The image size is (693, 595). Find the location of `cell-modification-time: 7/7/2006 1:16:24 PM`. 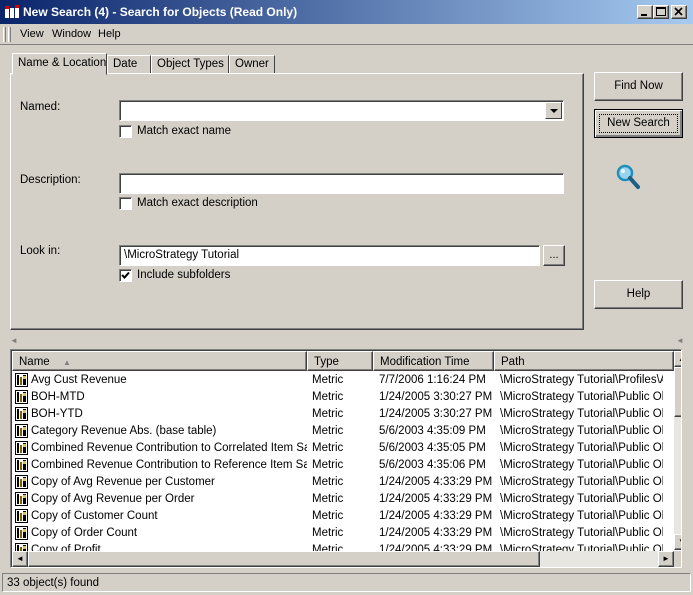

cell-modification-time: 7/7/2006 1:16:24 PM is located at coordinates (432, 380).